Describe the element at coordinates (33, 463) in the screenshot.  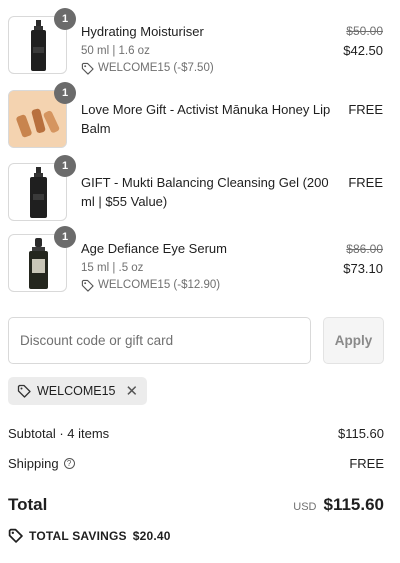
I see `shipping-label: Shipping` at that location.